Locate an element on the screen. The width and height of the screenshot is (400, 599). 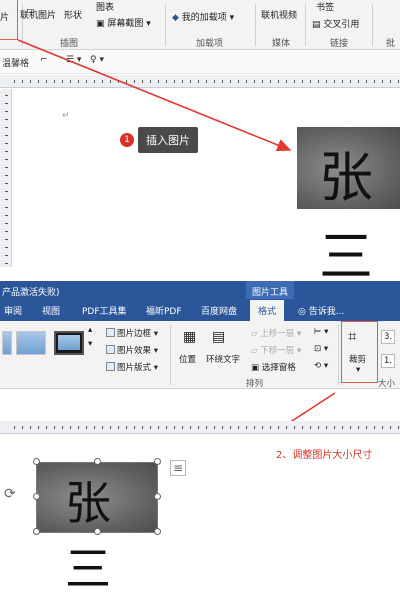
tab-pdf-tools: PDF工具集 is located at coordinates (104, 310).